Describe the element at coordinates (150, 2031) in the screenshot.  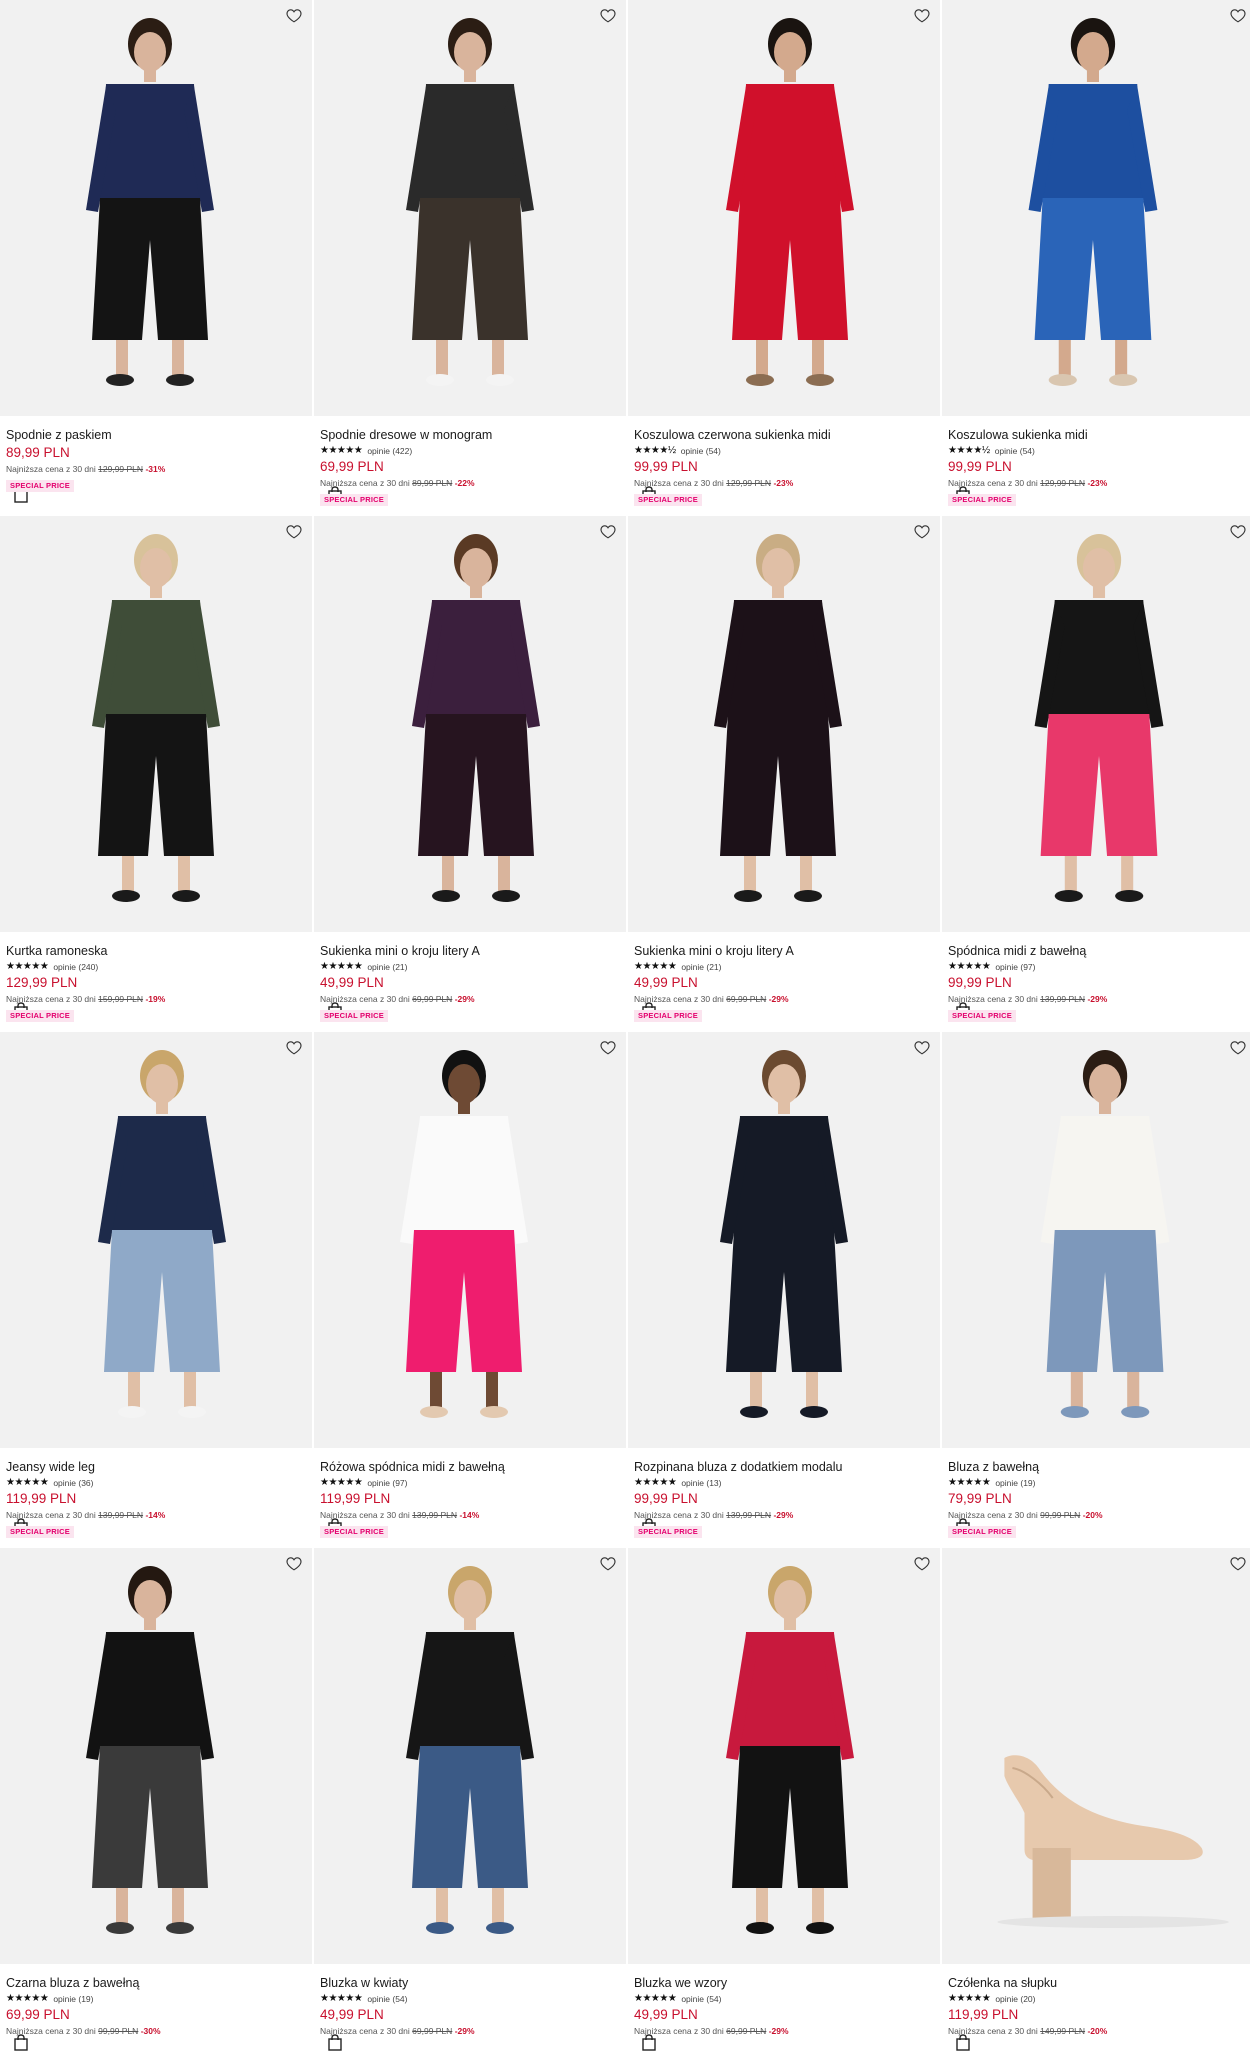
I see `discount-percent: -30%` at that location.